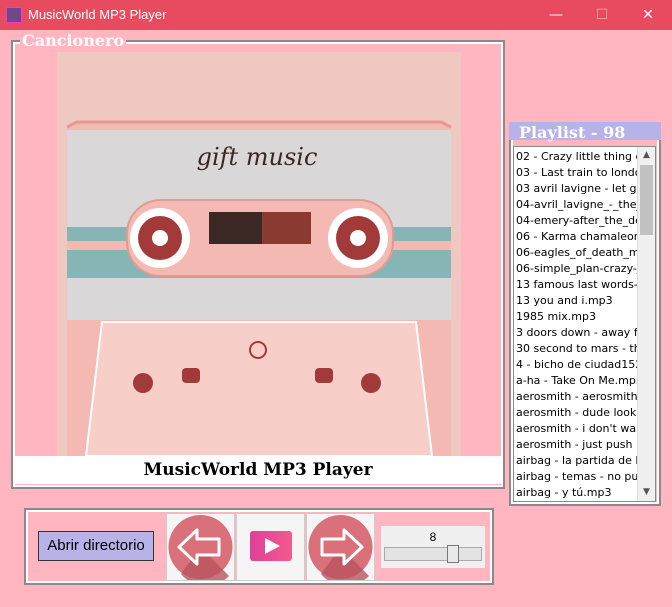 The width and height of the screenshot is (672, 607). I want to click on playlist-item: 13 famous last words-mcr.mp3, so click(576, 285).